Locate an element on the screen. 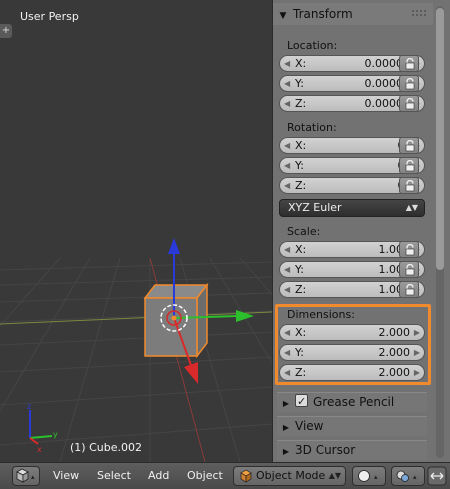 The width and height of the screenshot is (450, 489). select-menu: Select is located at coordinates (114, 476).